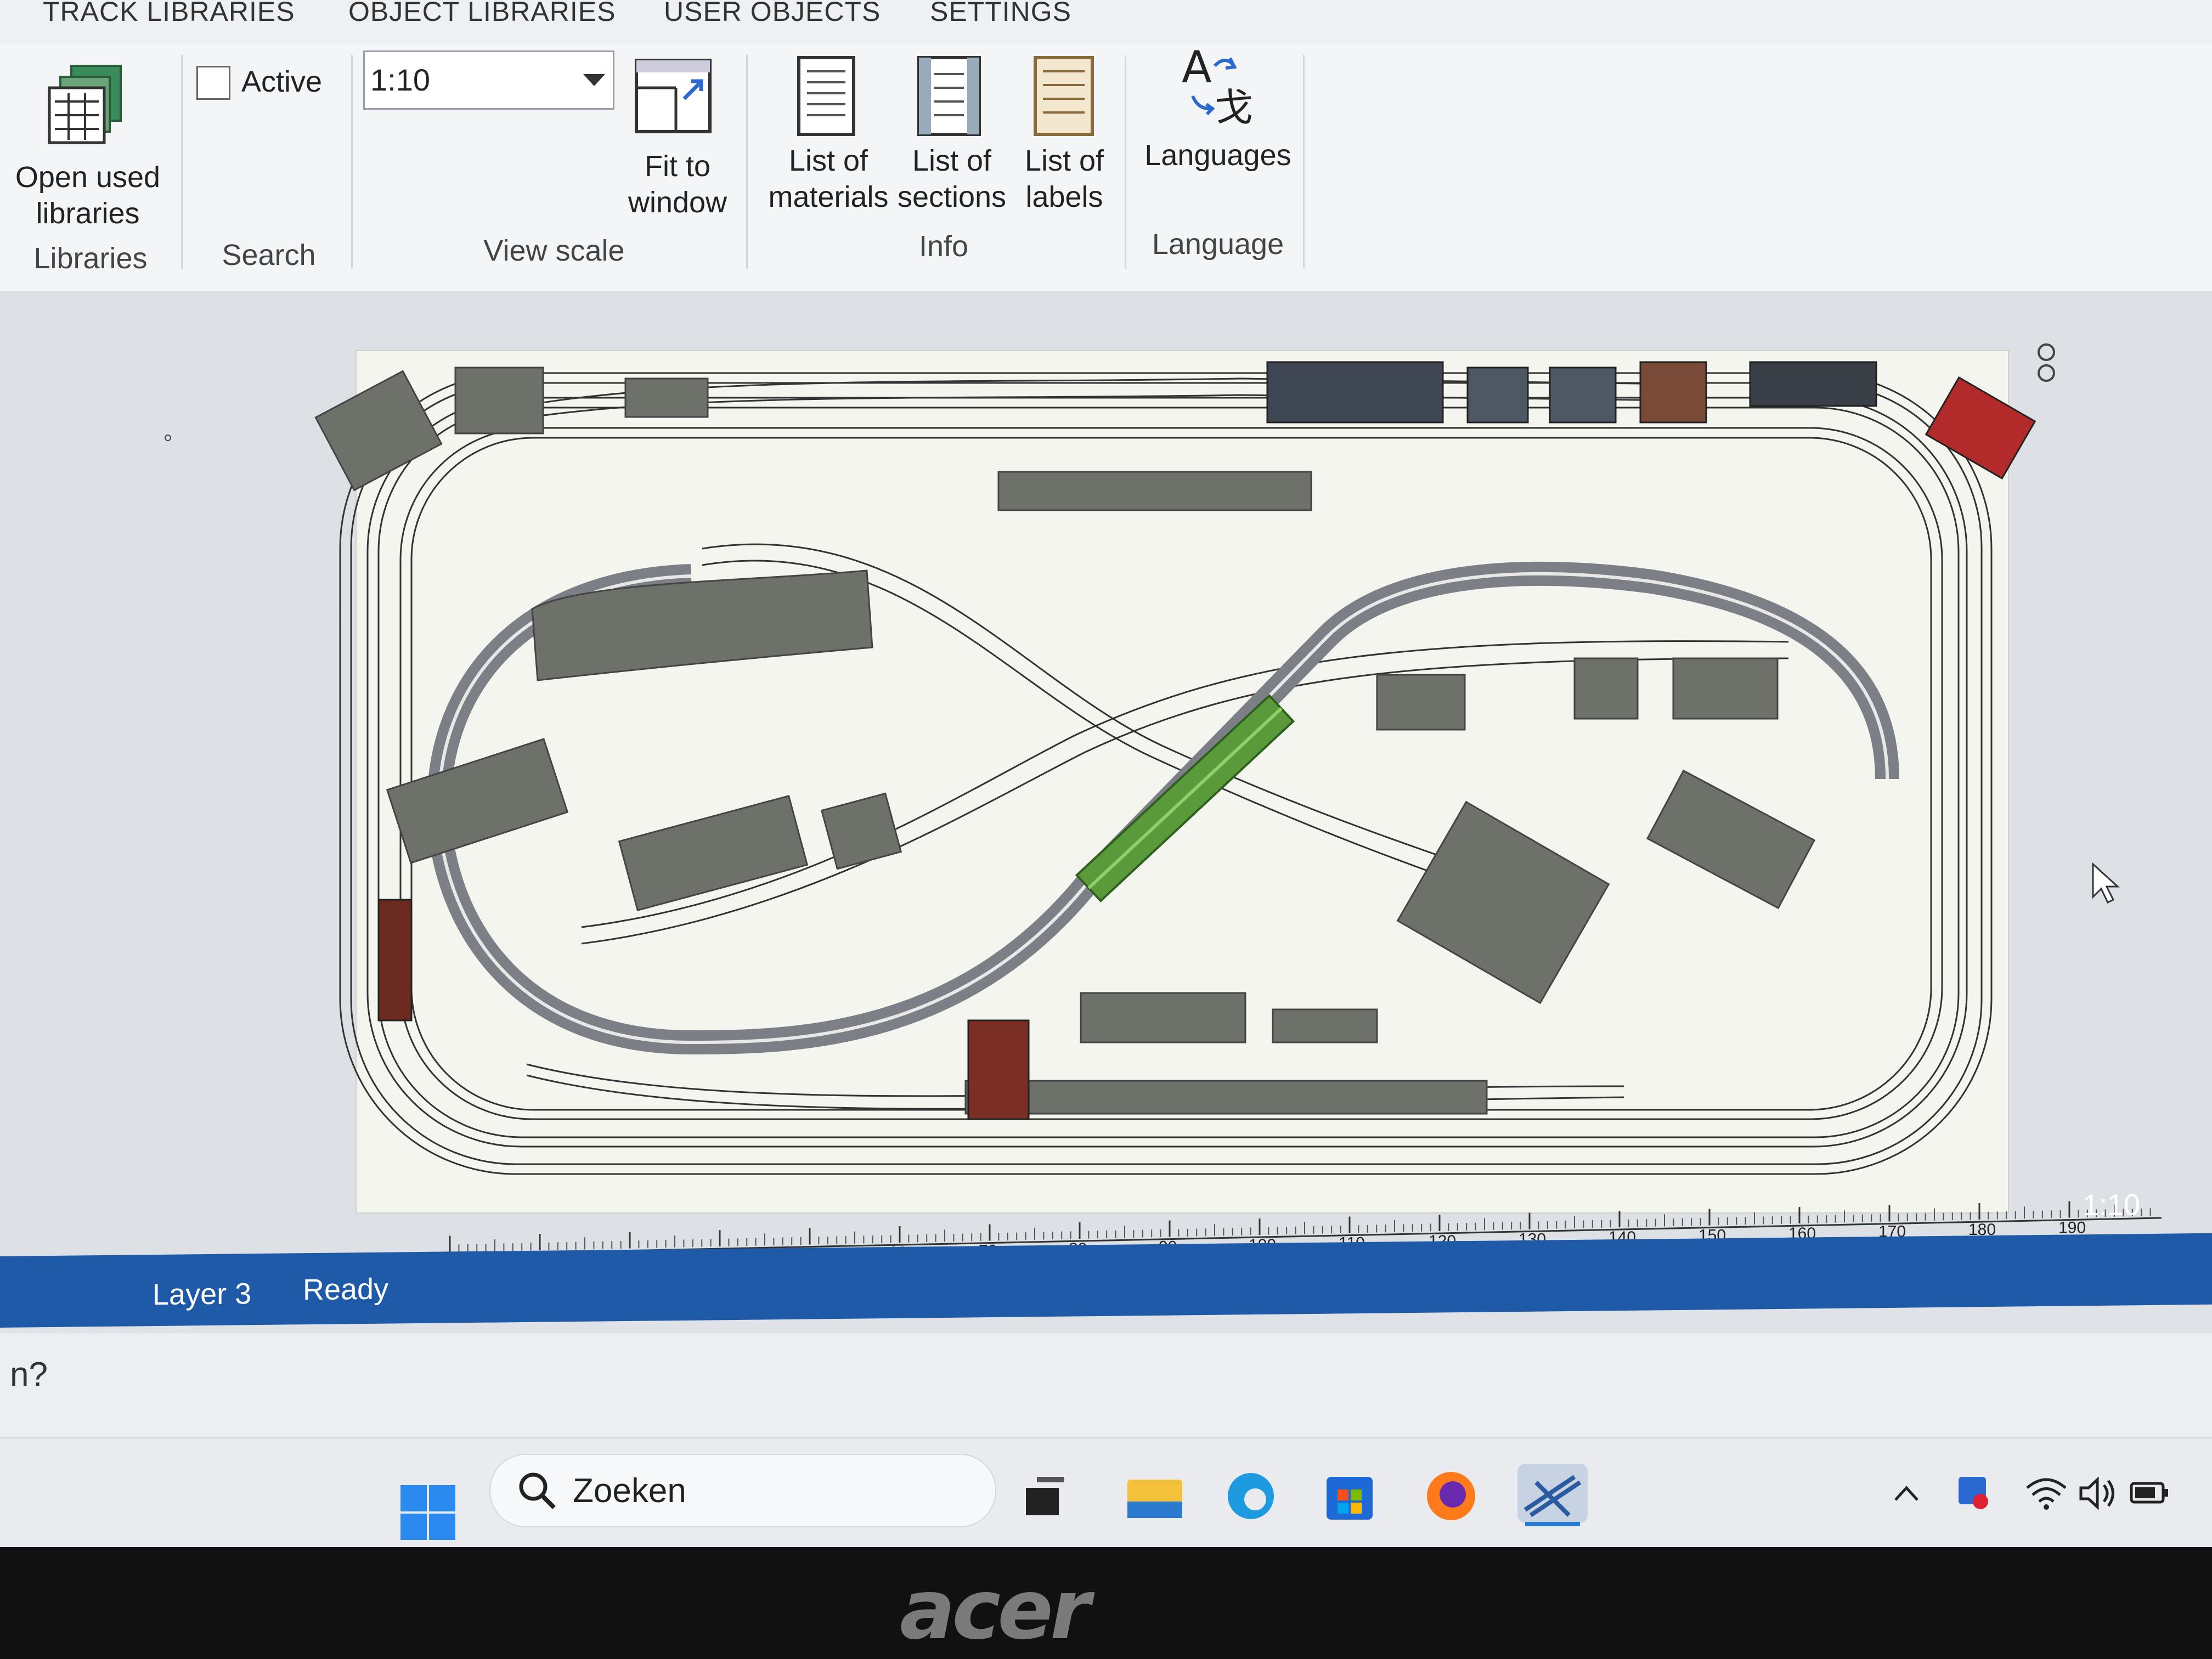 The image size is (2212, 1659). Describe the element at coordinates (88, 213) in the screenshot. I see `open-used-libraries-label-2: libraries` at that location.